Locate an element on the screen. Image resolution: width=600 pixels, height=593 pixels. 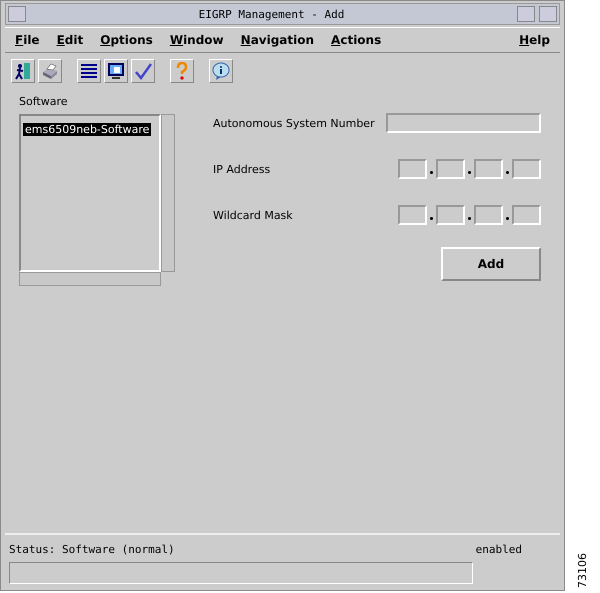
menu-item: Actions is located at coordinates (356, 40).